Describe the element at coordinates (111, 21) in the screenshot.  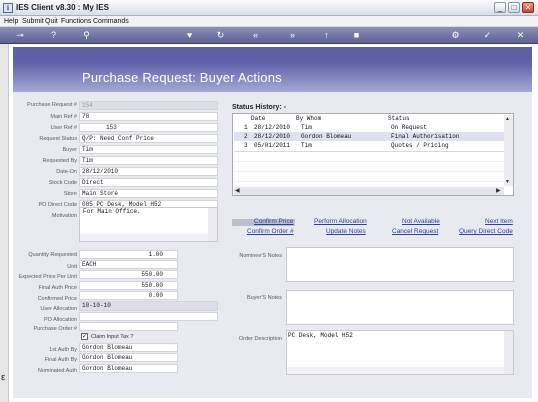
I see `menu-commands: Commands` at that location.